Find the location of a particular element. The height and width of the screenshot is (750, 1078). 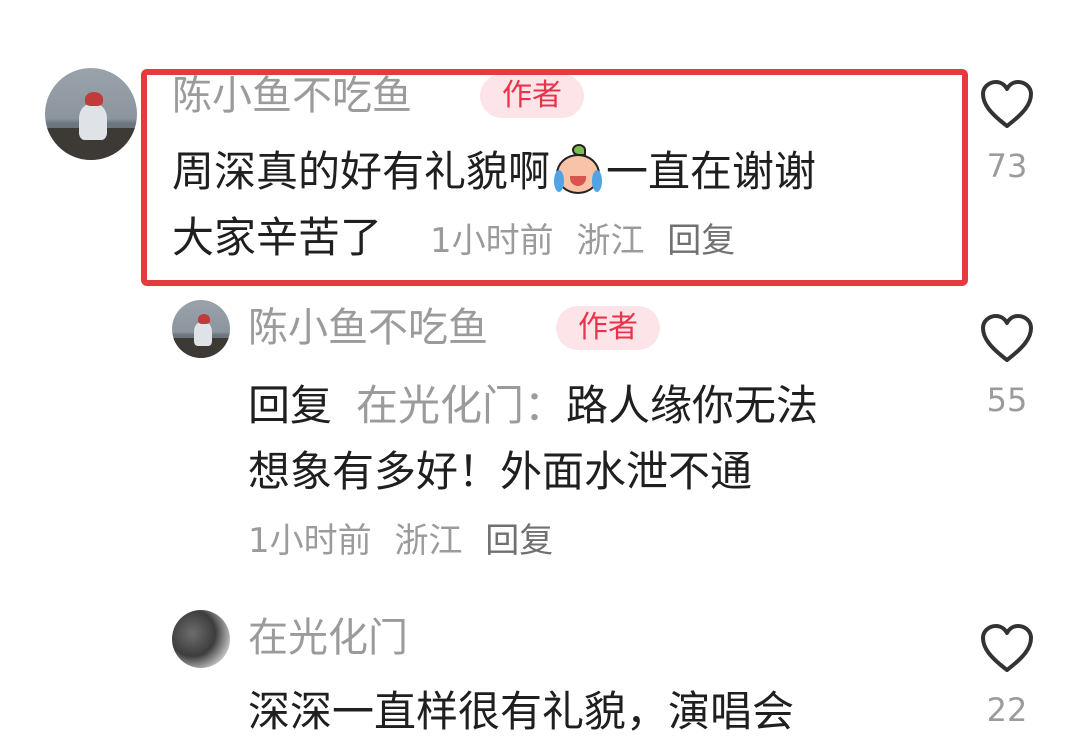

like-count: 55 is located at coordinates (1007, 400).